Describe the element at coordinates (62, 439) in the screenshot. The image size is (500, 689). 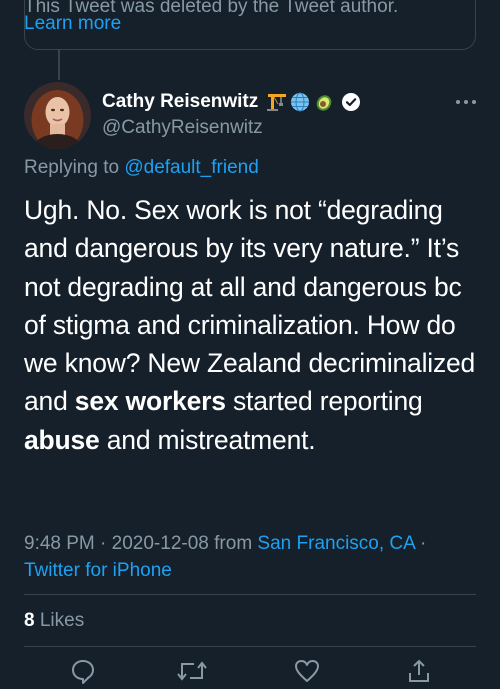
I see `tweet-bold-text: abuse` at that location.